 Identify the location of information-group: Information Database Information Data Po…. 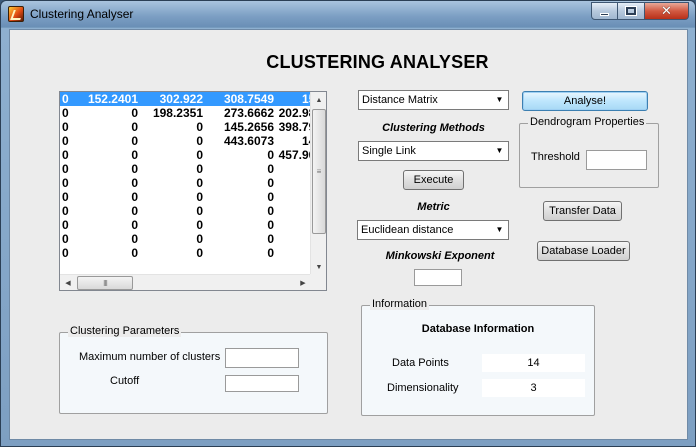
(478, 357).